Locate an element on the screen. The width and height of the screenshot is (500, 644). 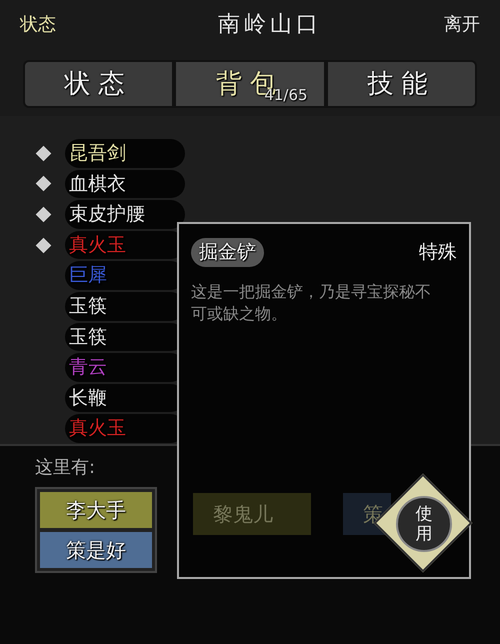
person-button: 策是好 is located at coordinates (96, 550).